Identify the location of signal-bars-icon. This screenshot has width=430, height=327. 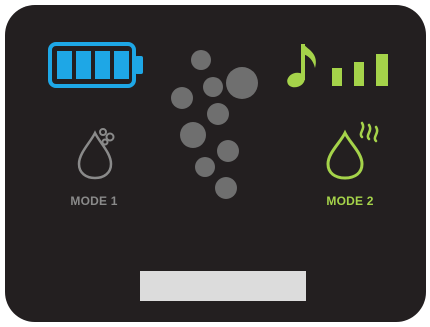
(360, 70).